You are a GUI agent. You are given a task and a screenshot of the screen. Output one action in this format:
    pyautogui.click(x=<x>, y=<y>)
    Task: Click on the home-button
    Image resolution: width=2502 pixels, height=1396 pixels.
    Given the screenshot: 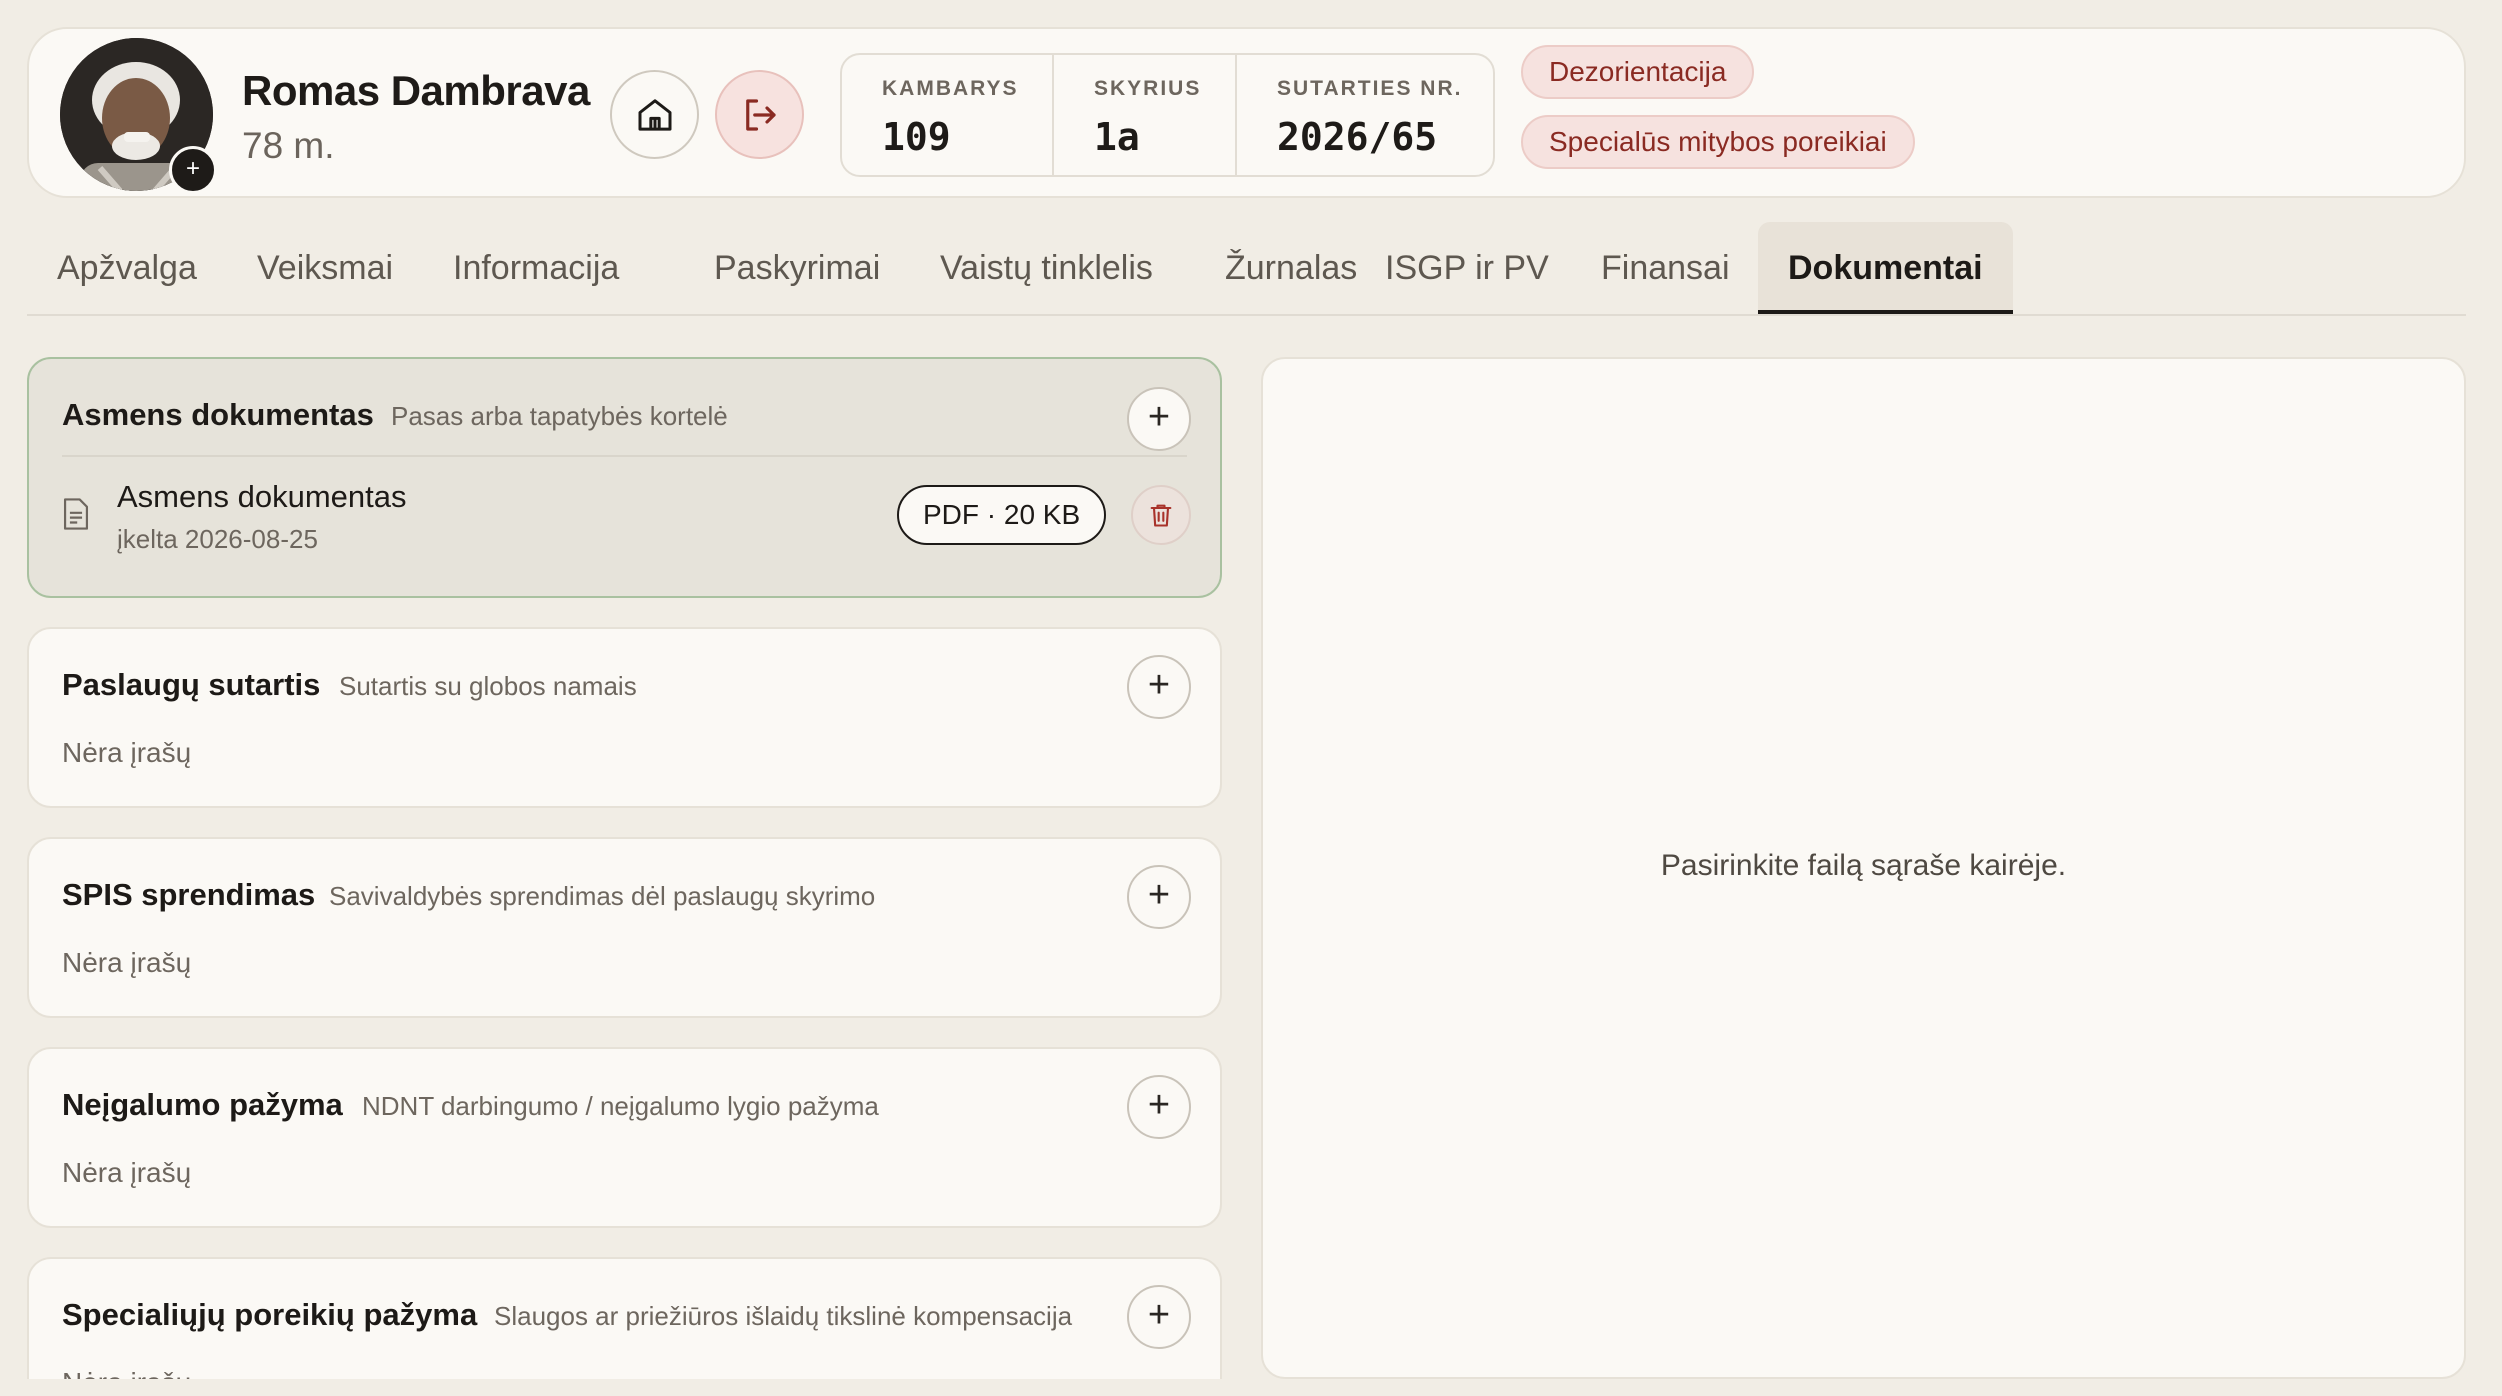 What is the action you would take?
    pyautogui.click(x=654, y=114)
    